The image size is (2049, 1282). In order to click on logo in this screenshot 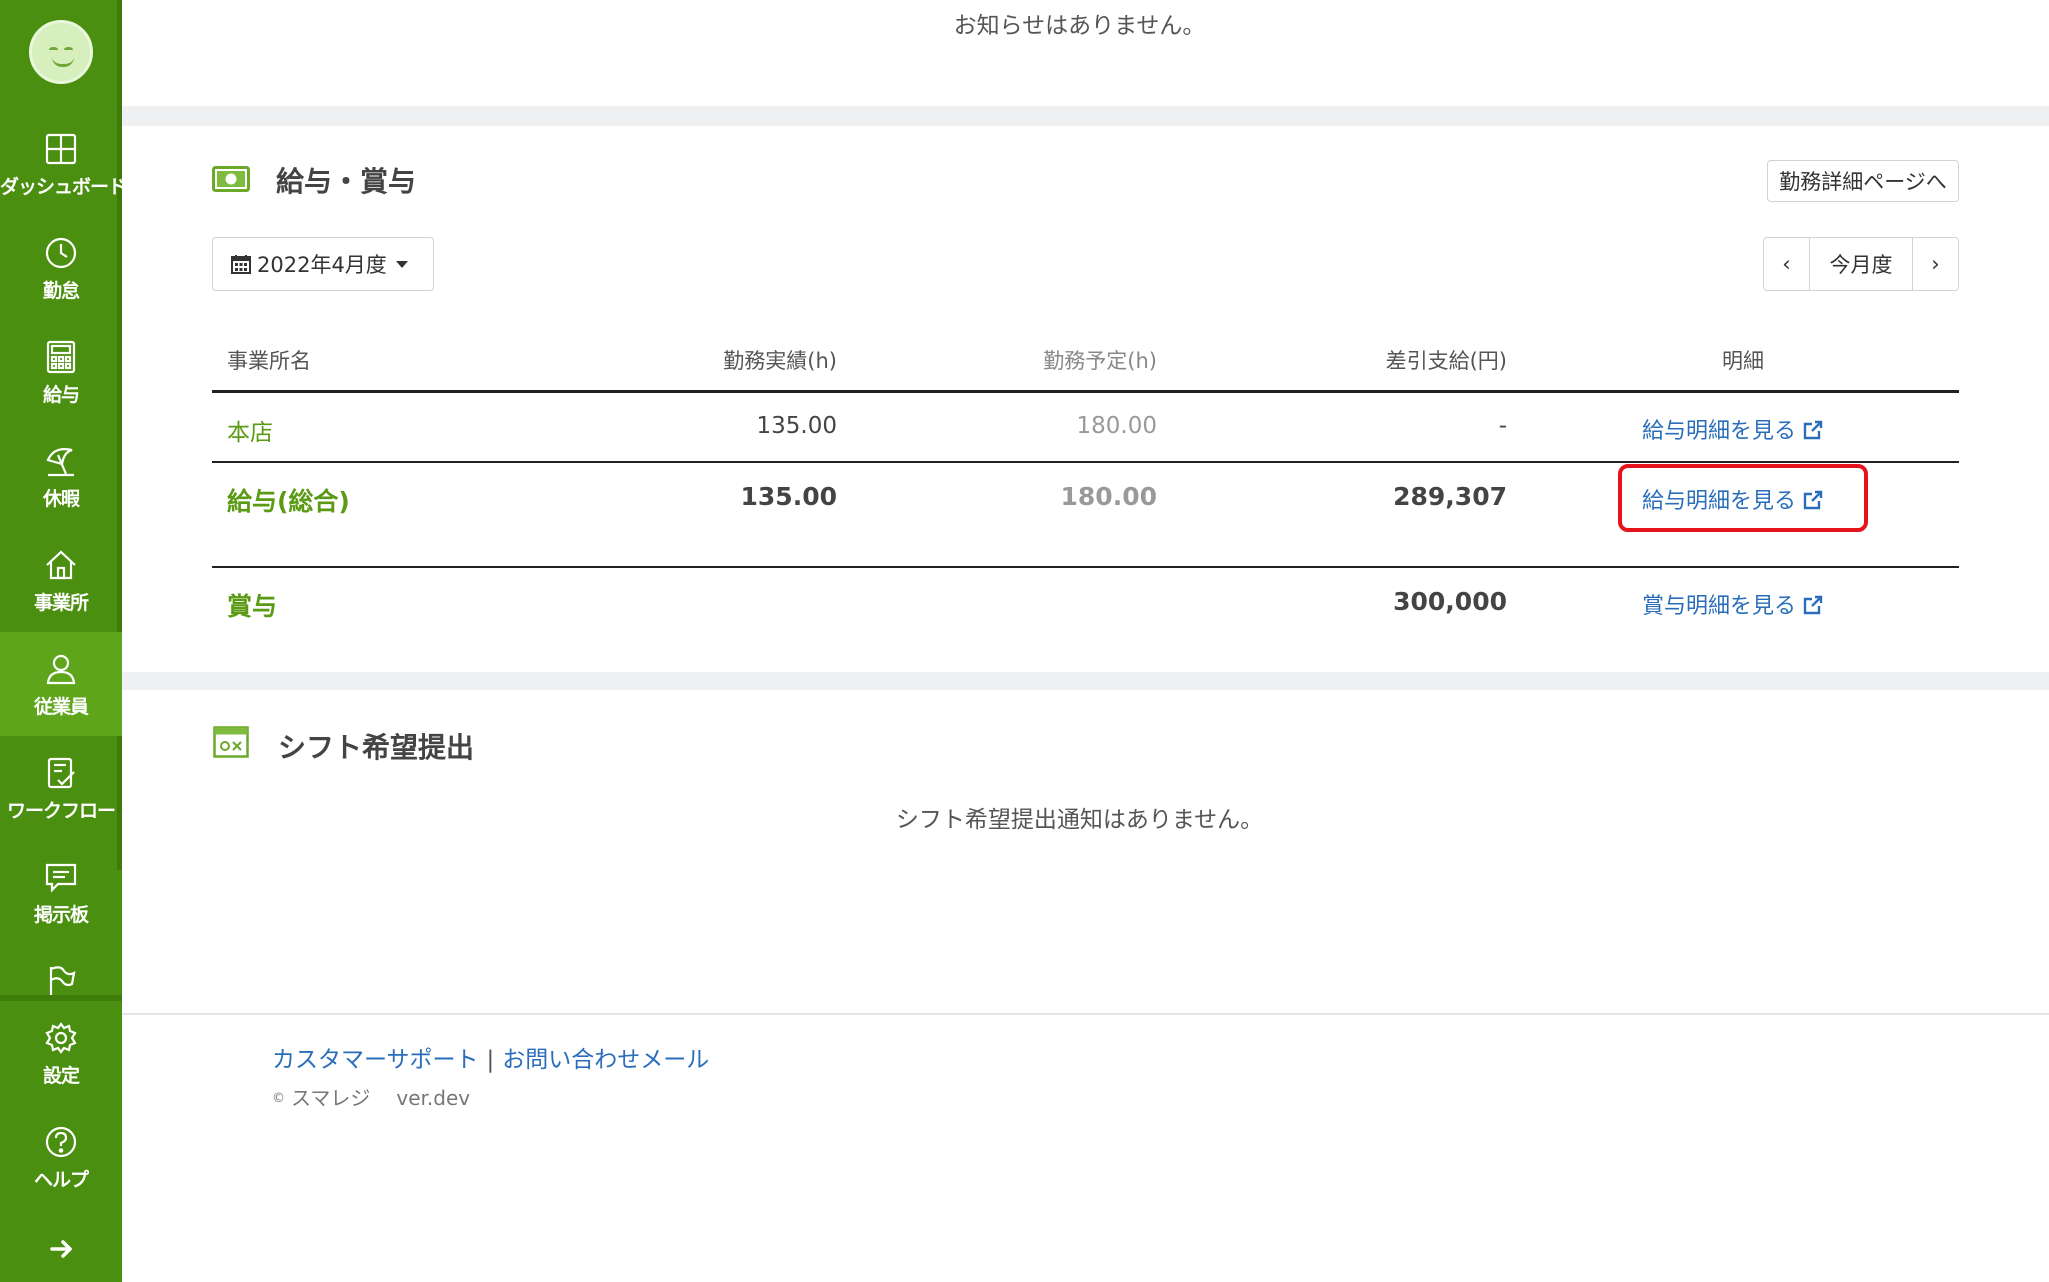, I will do `click(61, 52)`.